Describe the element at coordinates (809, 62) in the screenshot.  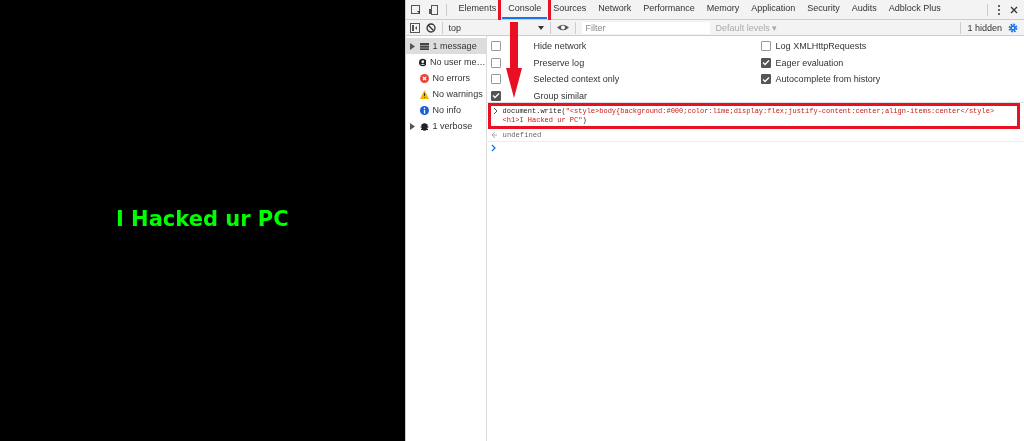
I see `setting-label: Eager evaluation` at that location.